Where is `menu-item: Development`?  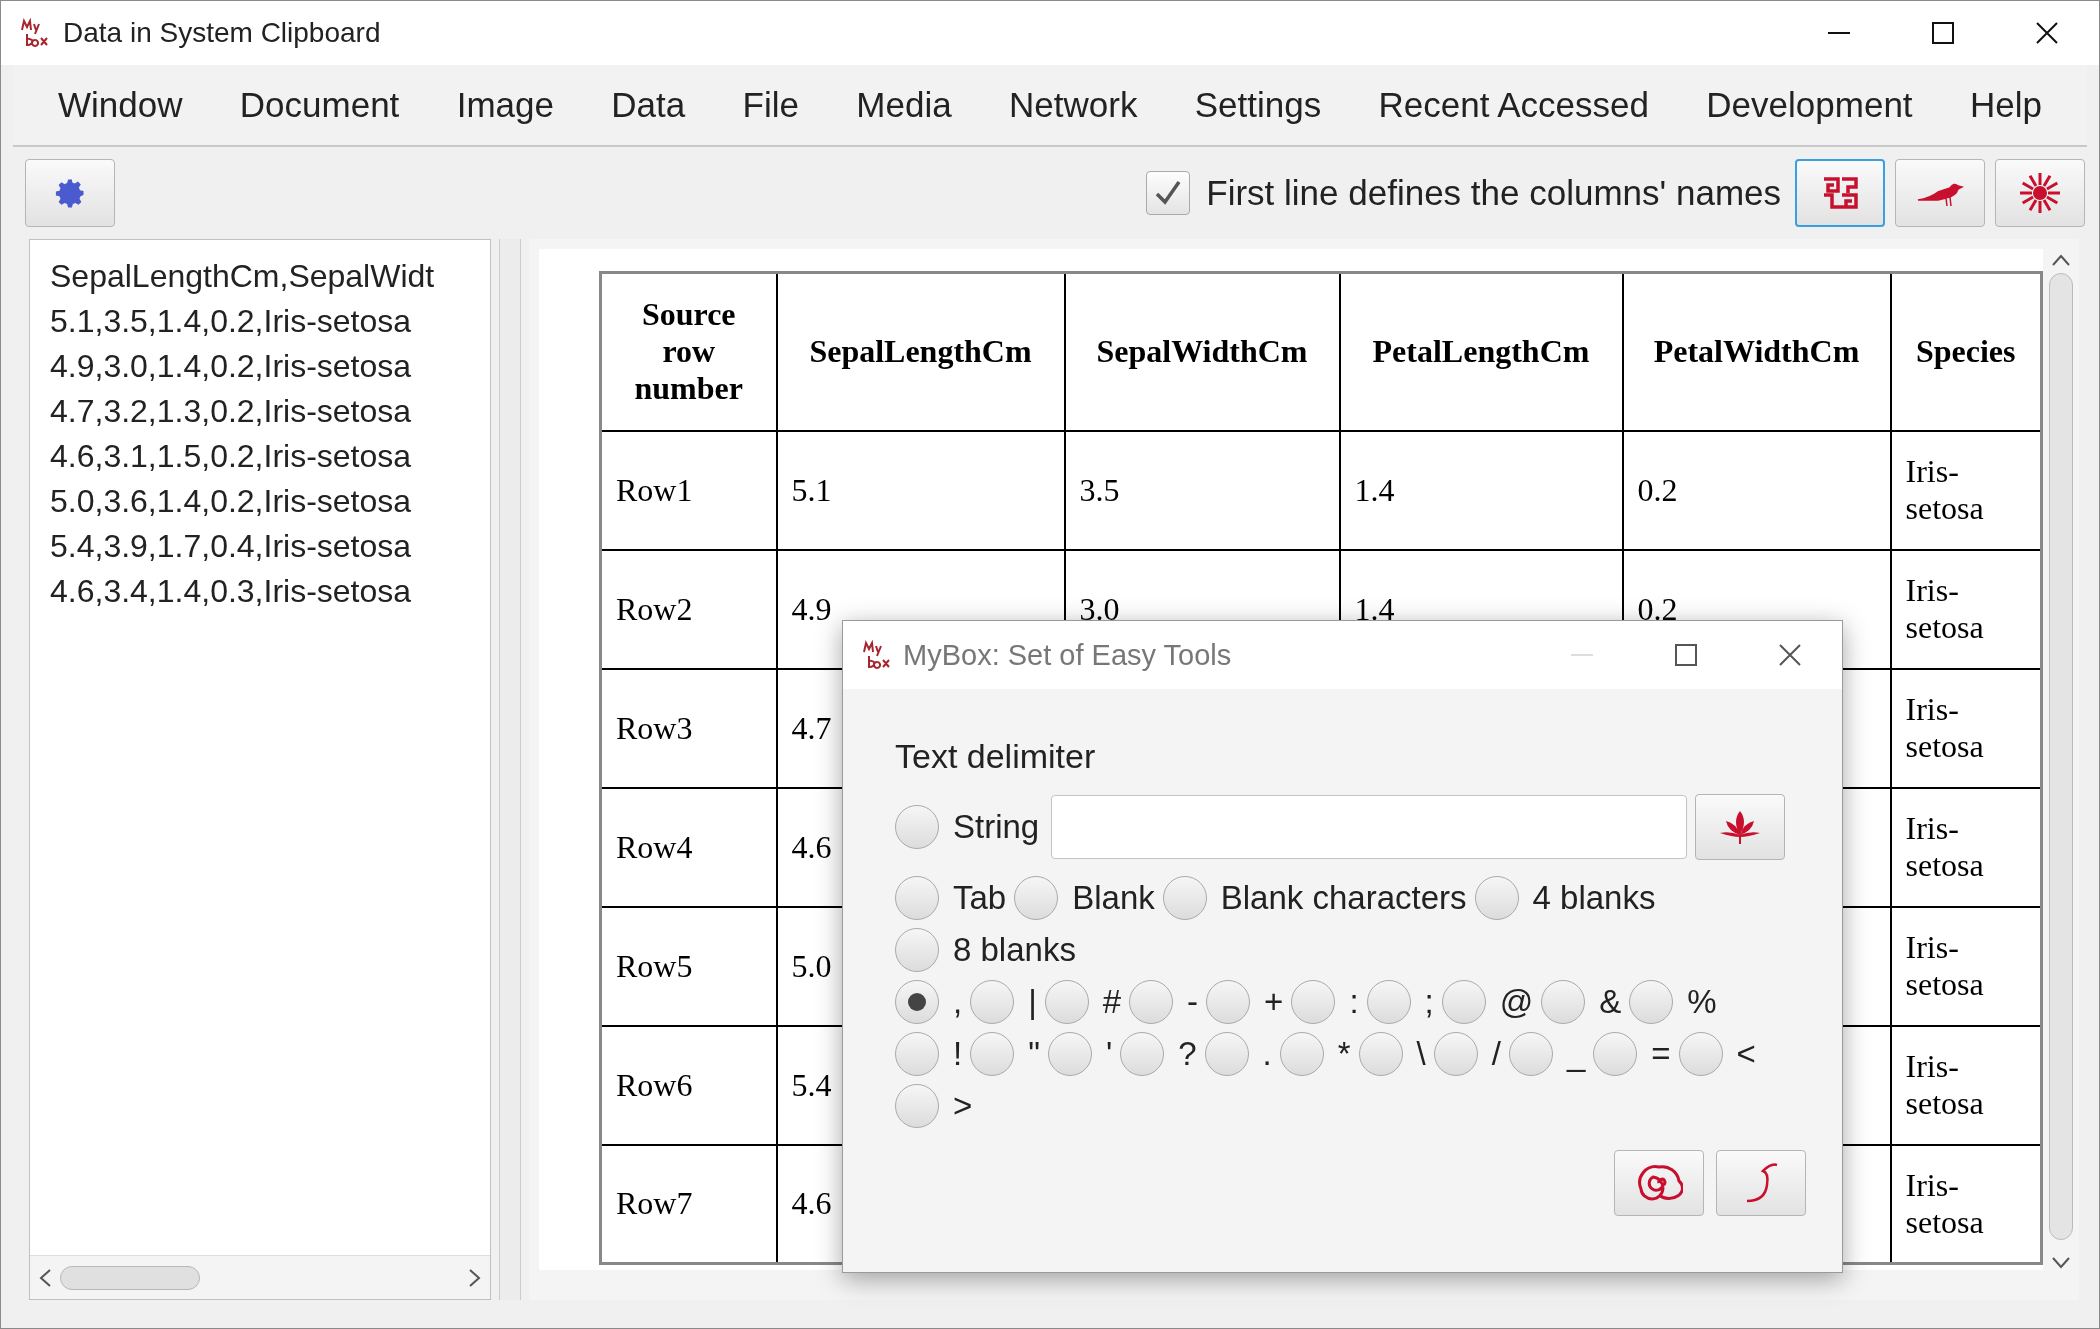 menu-item: Development is located at coordinates (1809, 105).